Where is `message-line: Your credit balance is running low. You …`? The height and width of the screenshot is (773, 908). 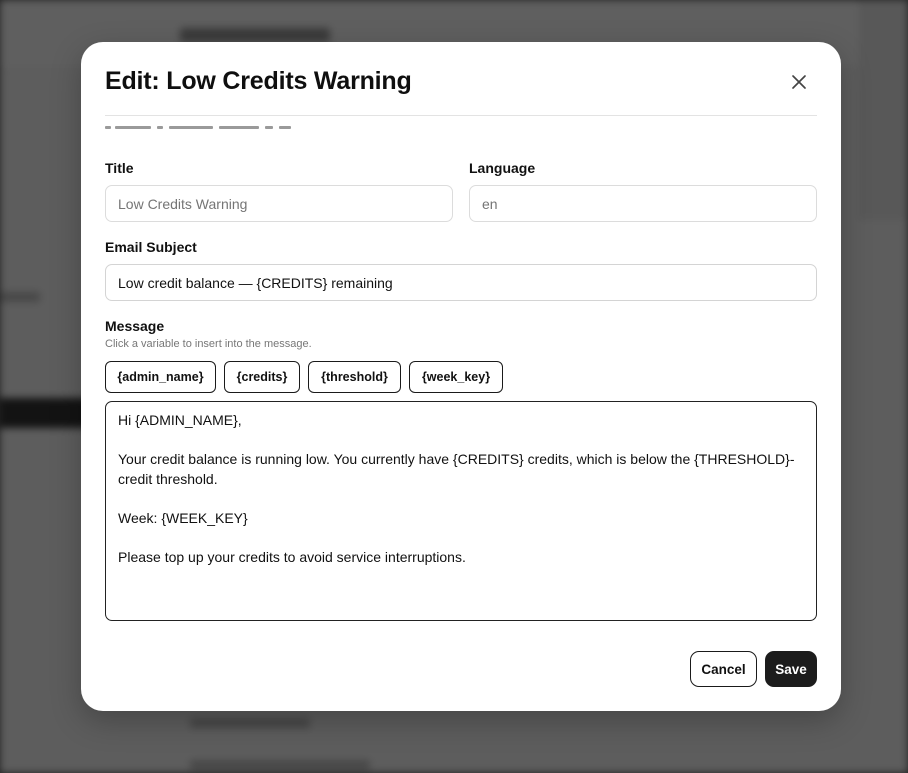
message-line: Your credit balance is running low. You … is located at coordinates (456, 469).